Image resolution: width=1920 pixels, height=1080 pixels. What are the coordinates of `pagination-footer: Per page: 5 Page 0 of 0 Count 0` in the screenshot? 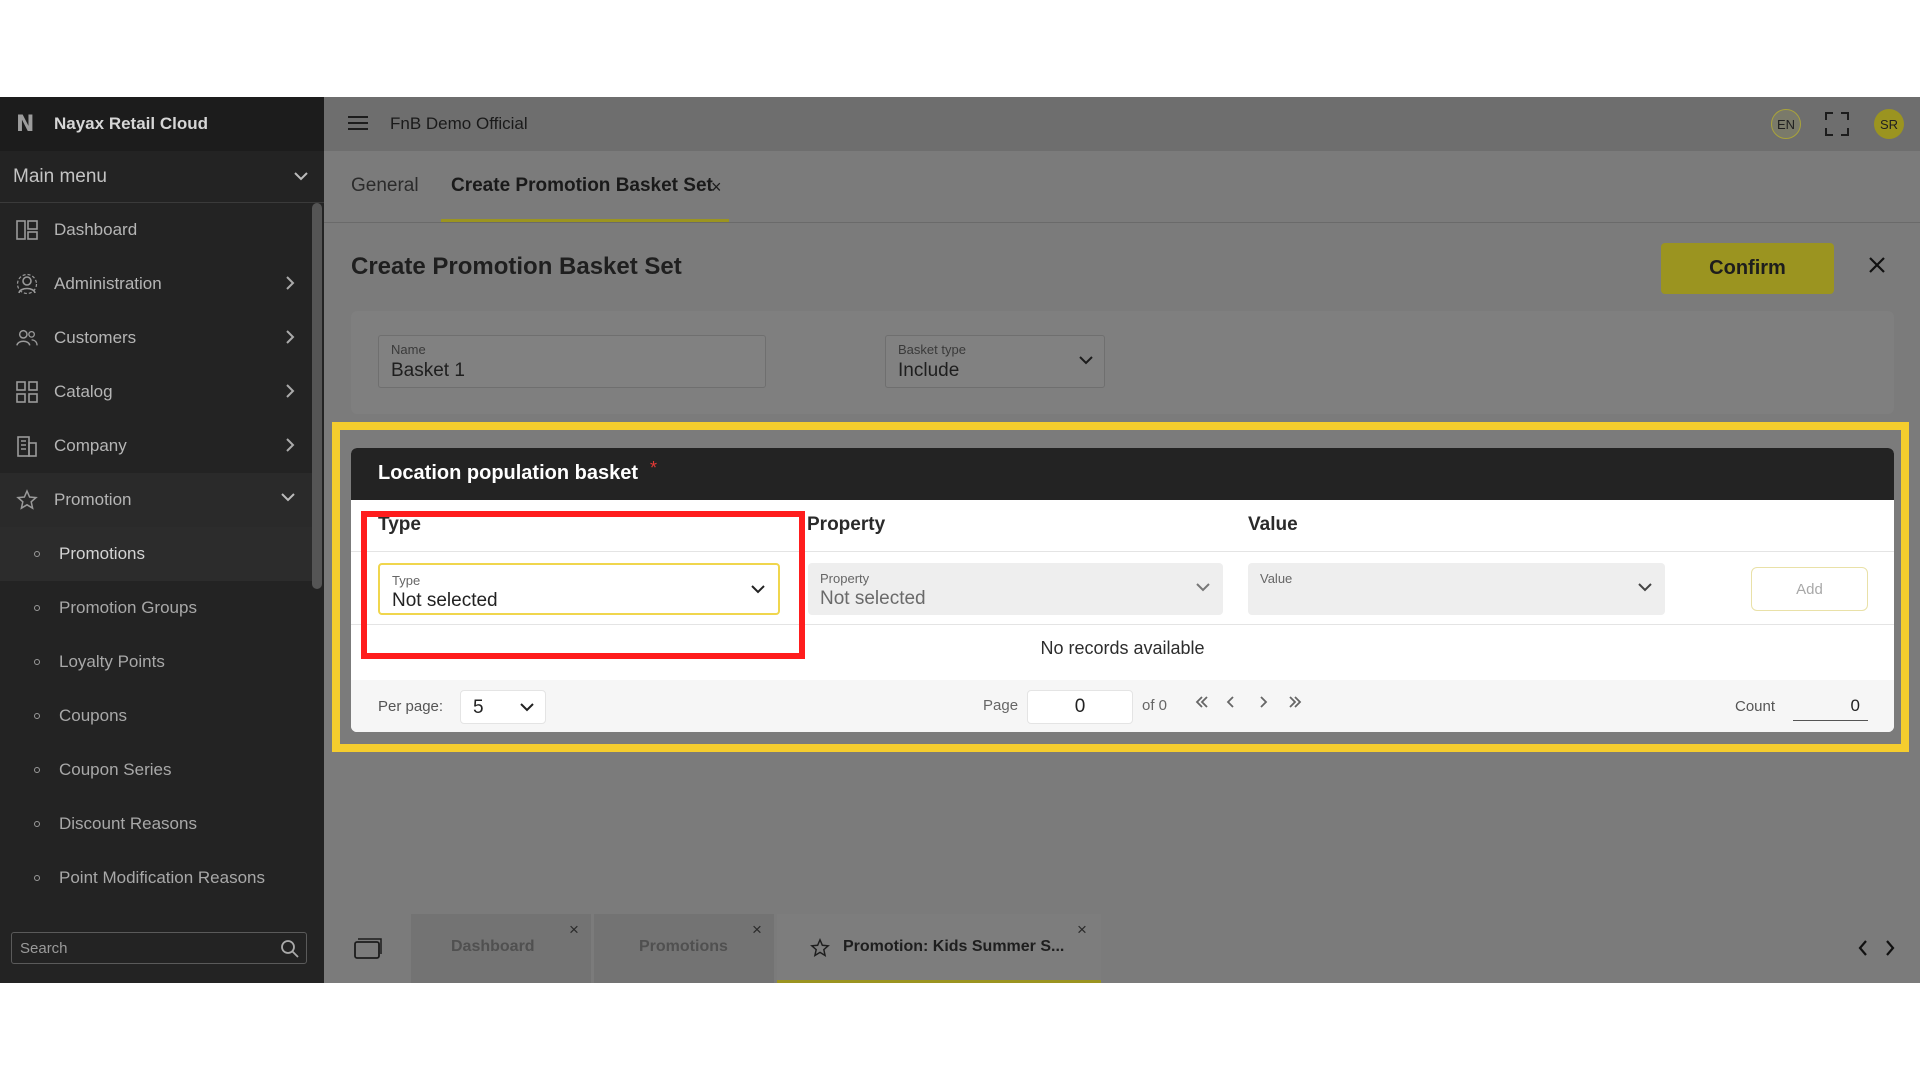 It's located at (1122, 706).